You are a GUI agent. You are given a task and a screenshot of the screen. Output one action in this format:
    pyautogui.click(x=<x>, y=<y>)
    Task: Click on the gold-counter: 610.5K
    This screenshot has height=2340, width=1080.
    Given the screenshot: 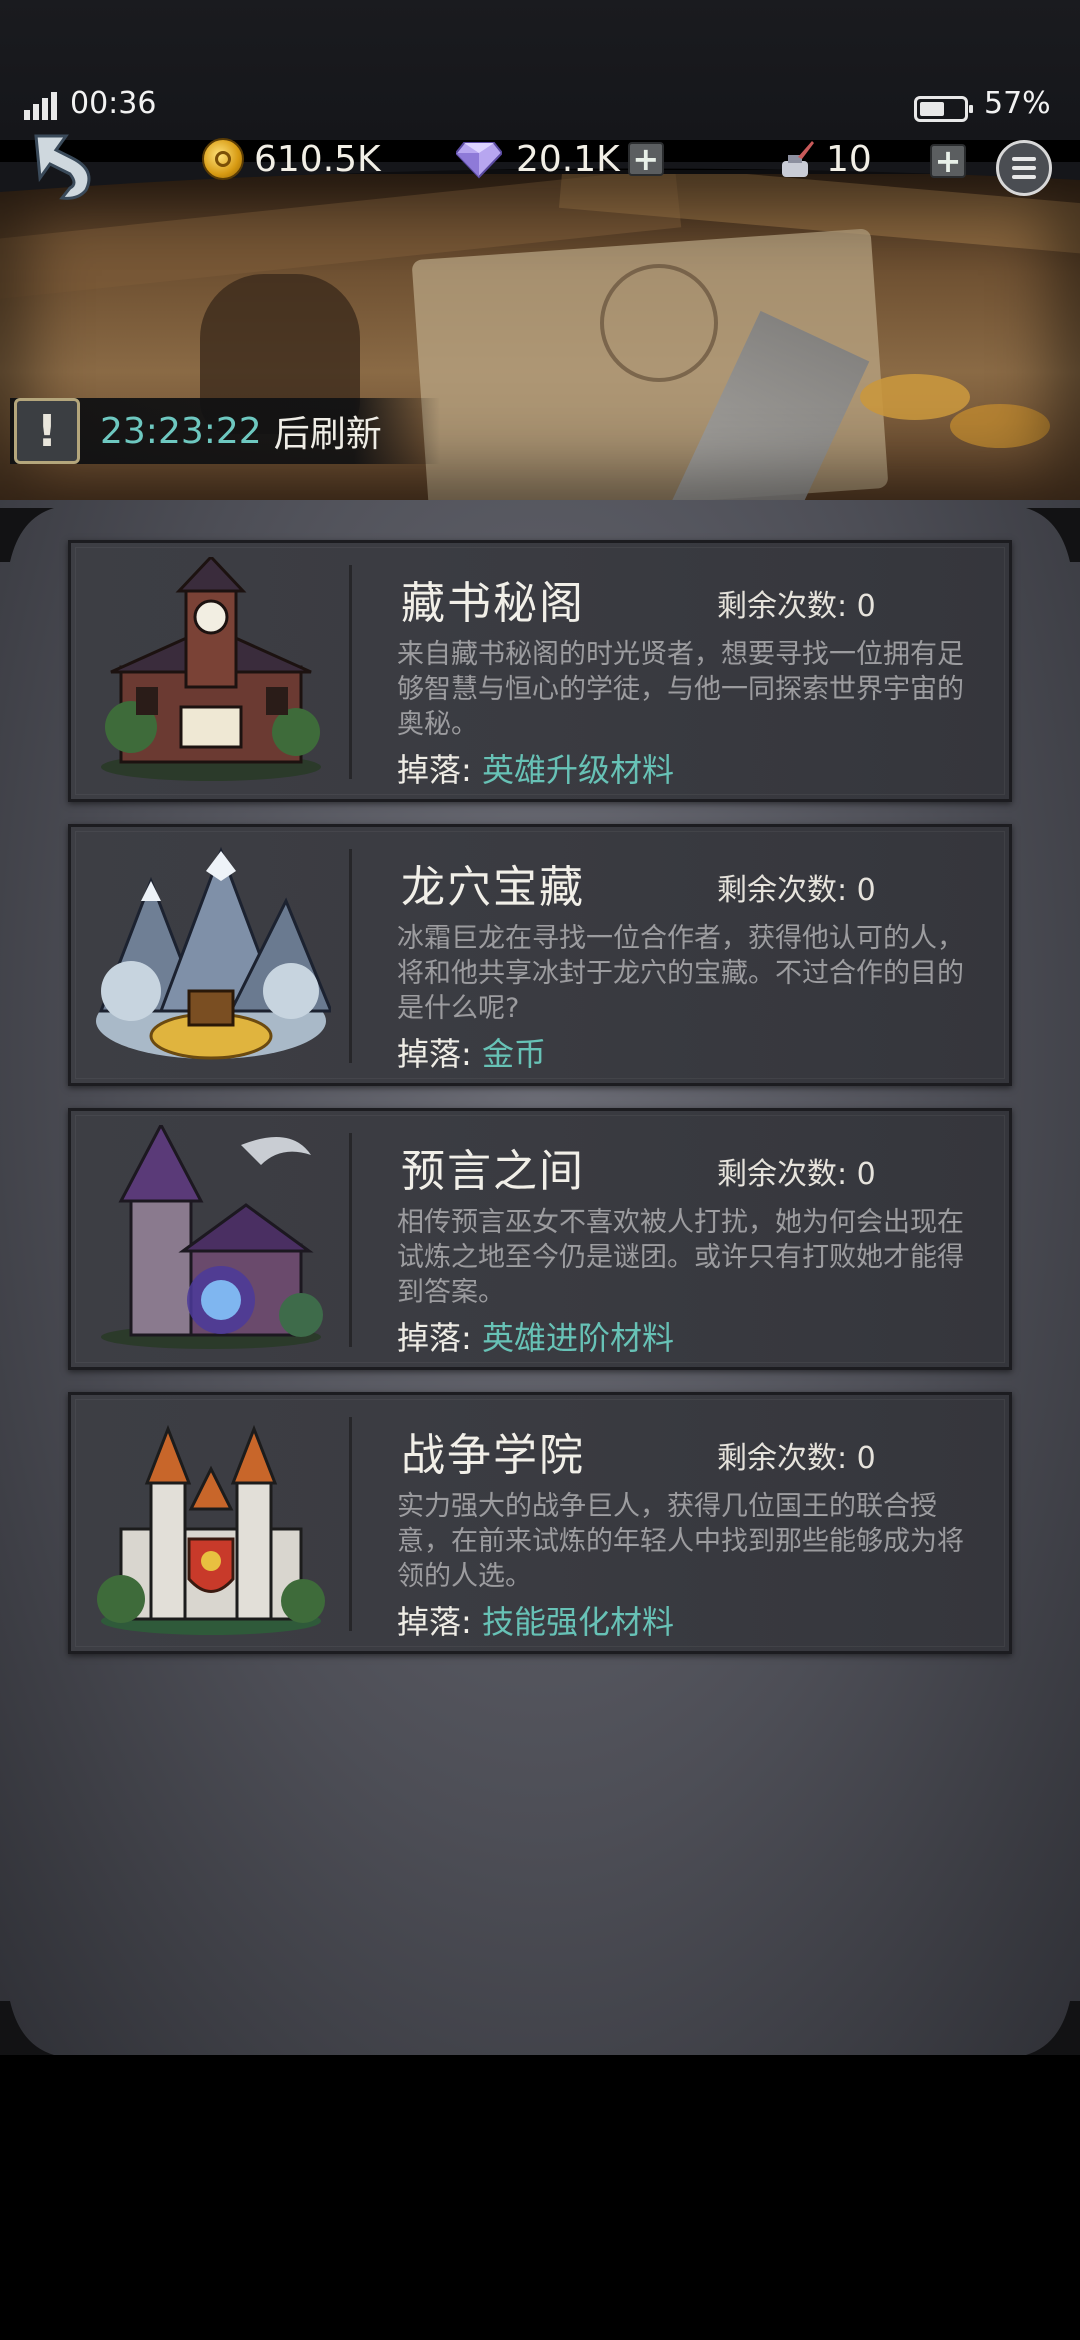 What is the action you would take?
    pyautogui.click(x=291, y=159)
    